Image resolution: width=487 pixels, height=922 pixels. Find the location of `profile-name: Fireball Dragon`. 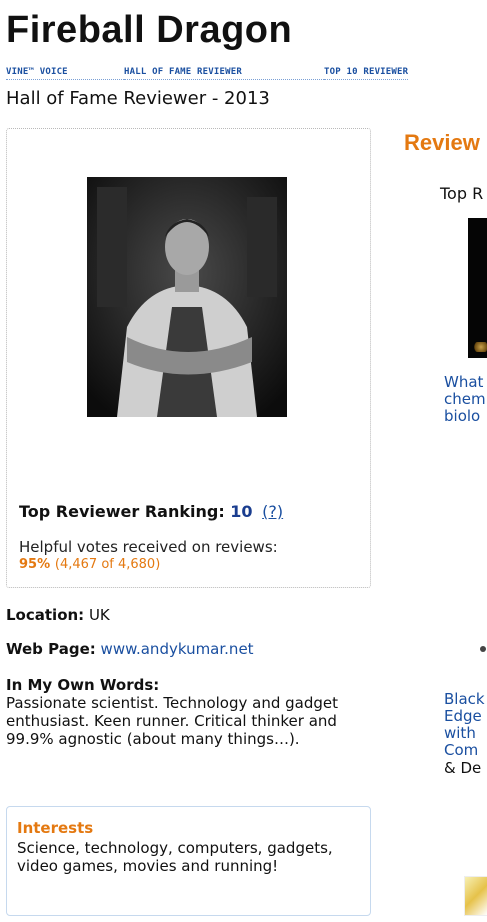

profile-name: Fireball Dragon is located at coordinates (149, 30).